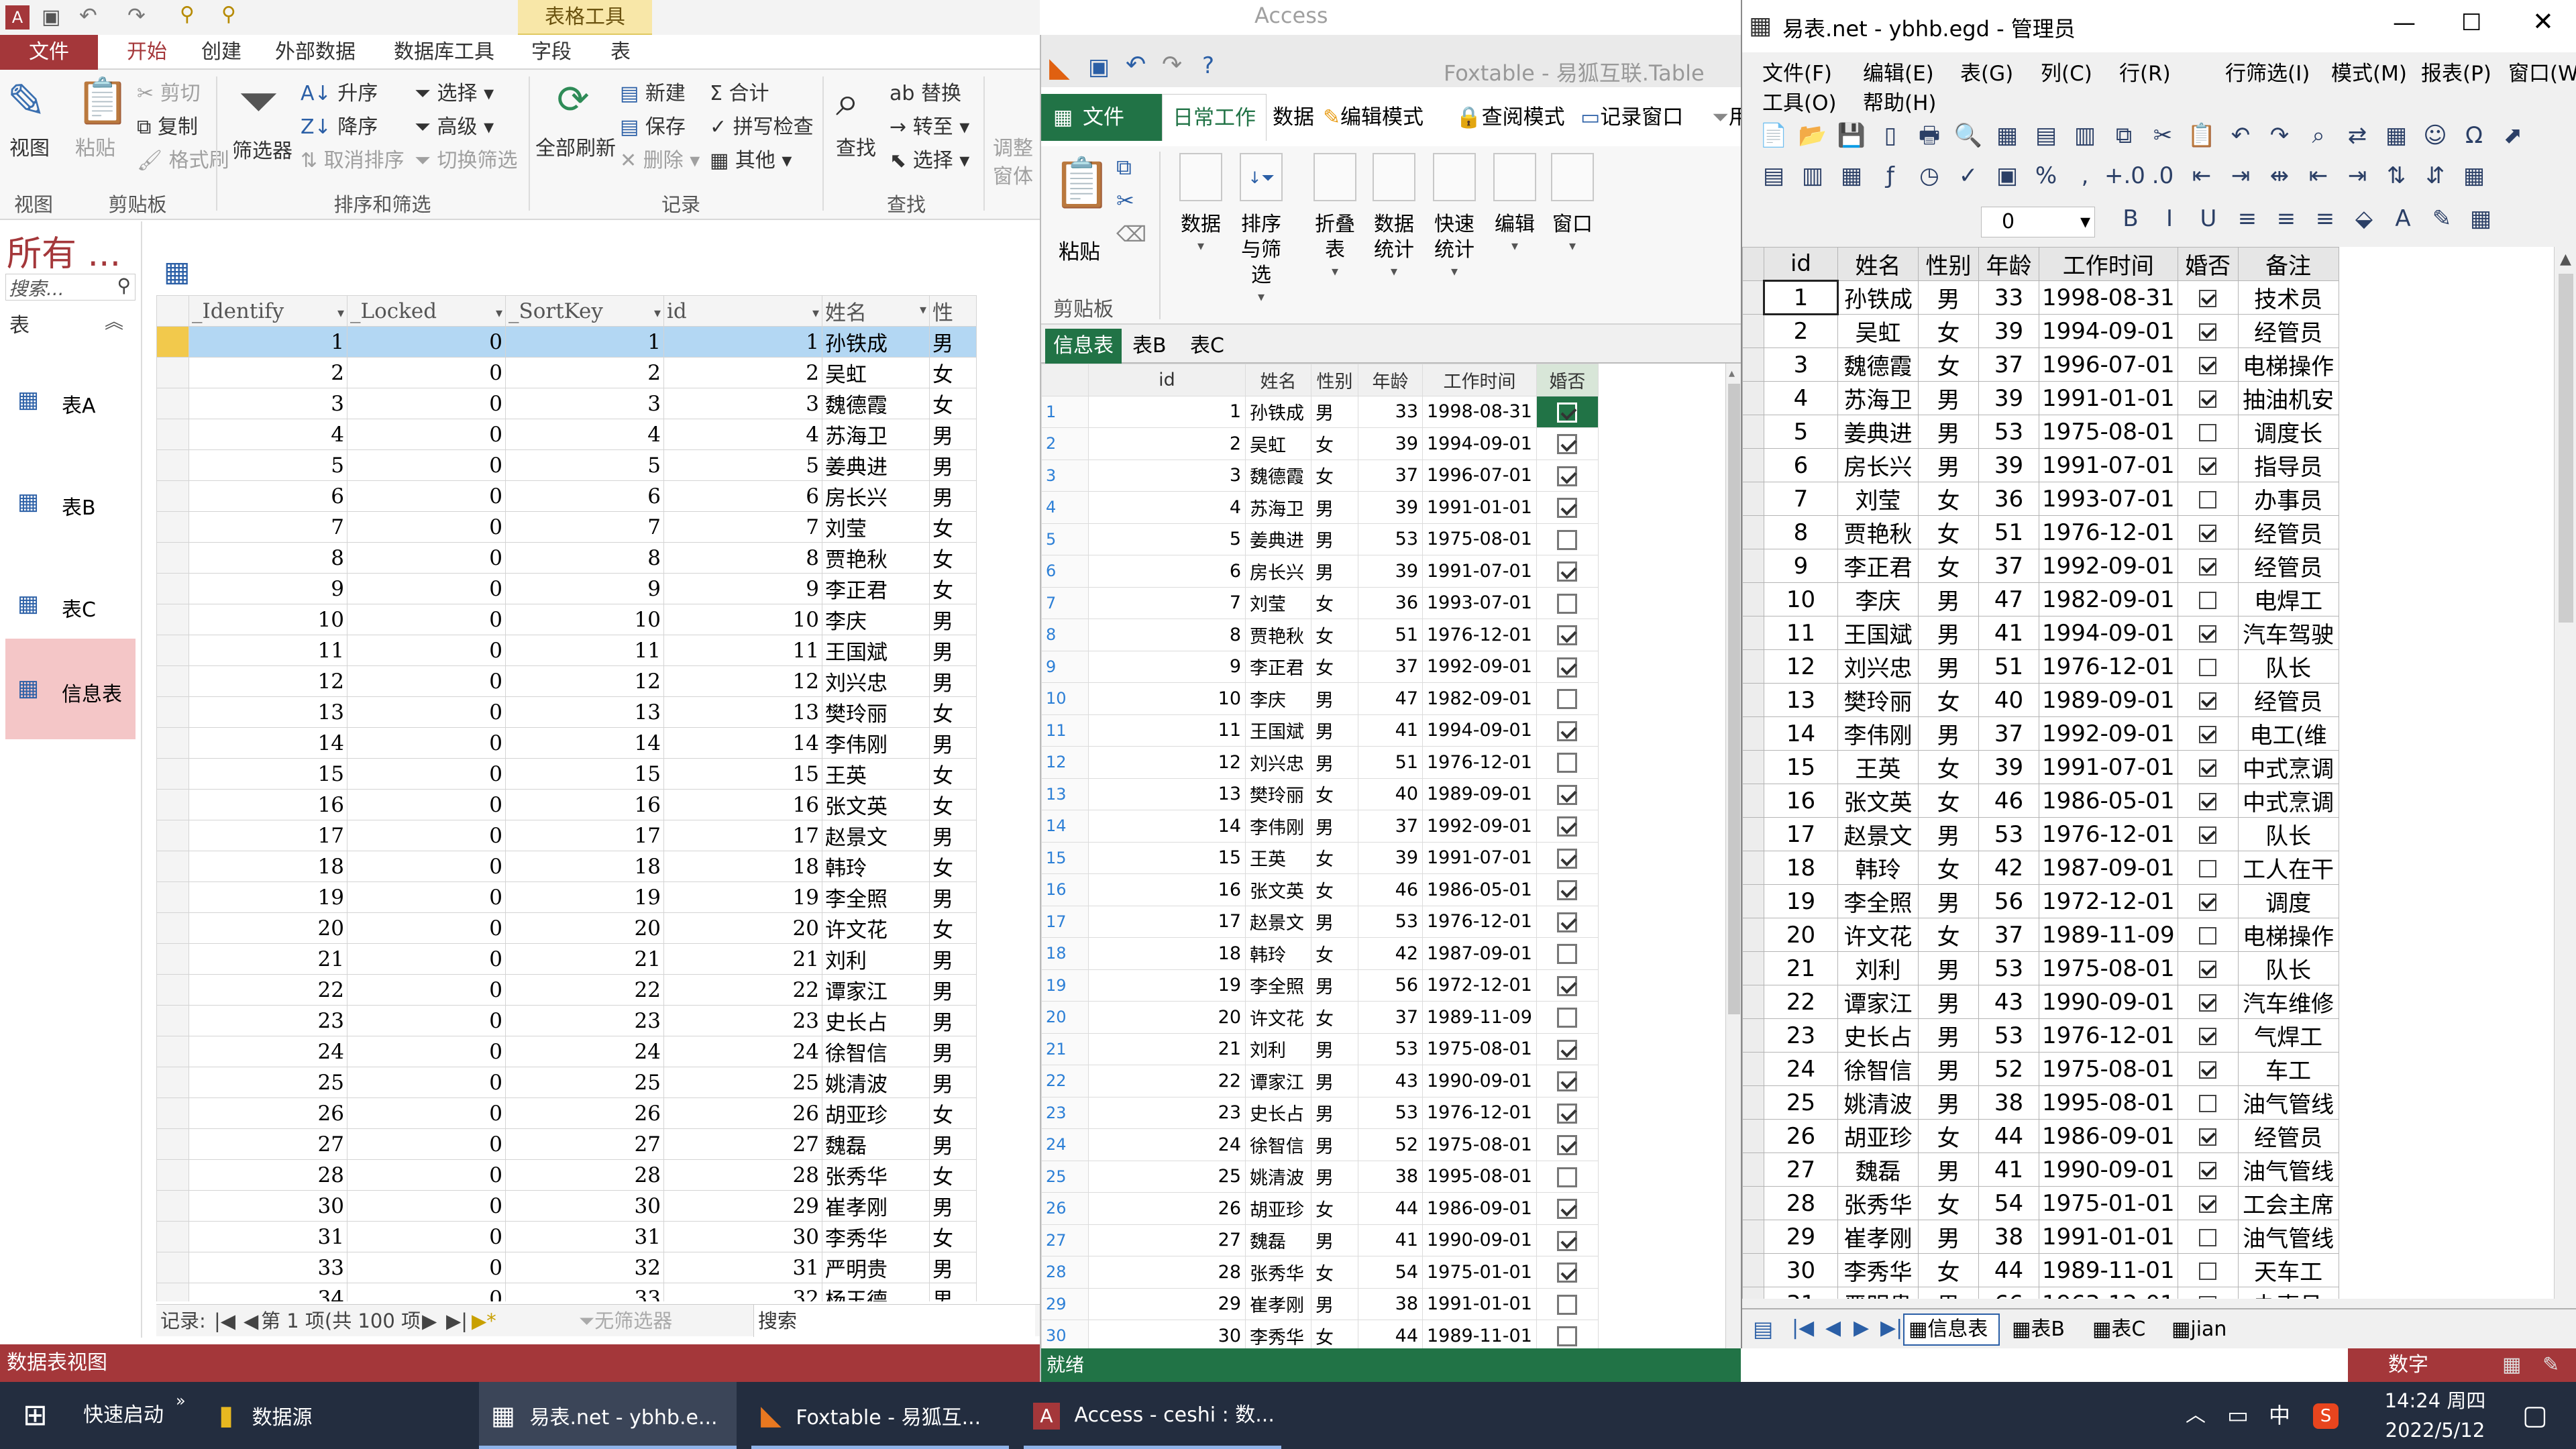 Image resolution: width=2576 pixels, height=1449 pixels. I want to click on row-number: 19, so click(1065, 985).